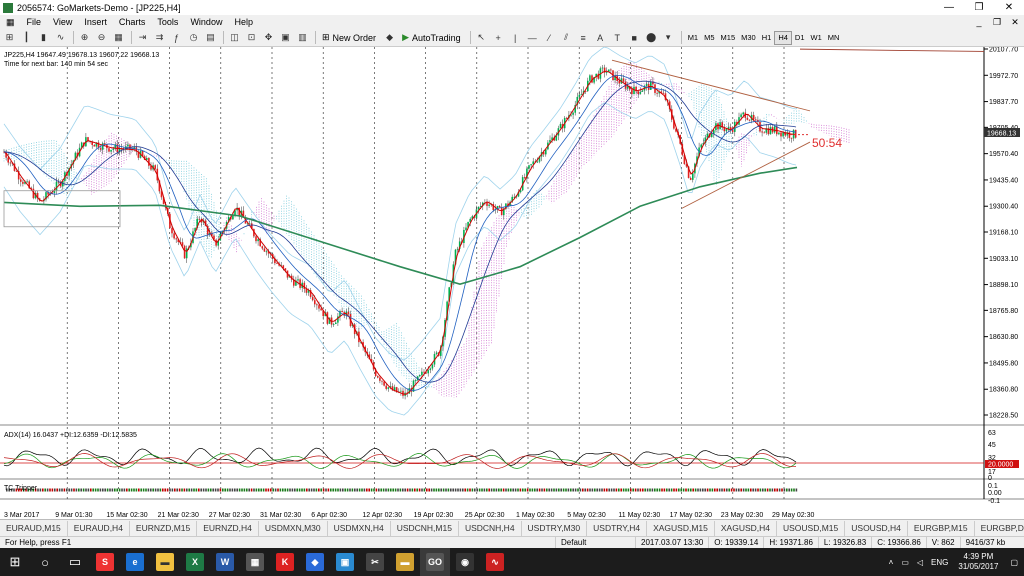  What do you see at coordinates (681, 528) in the screenshot?
I see `chart-tab: XAGUSD,M15` at bounding box center [681, 528].